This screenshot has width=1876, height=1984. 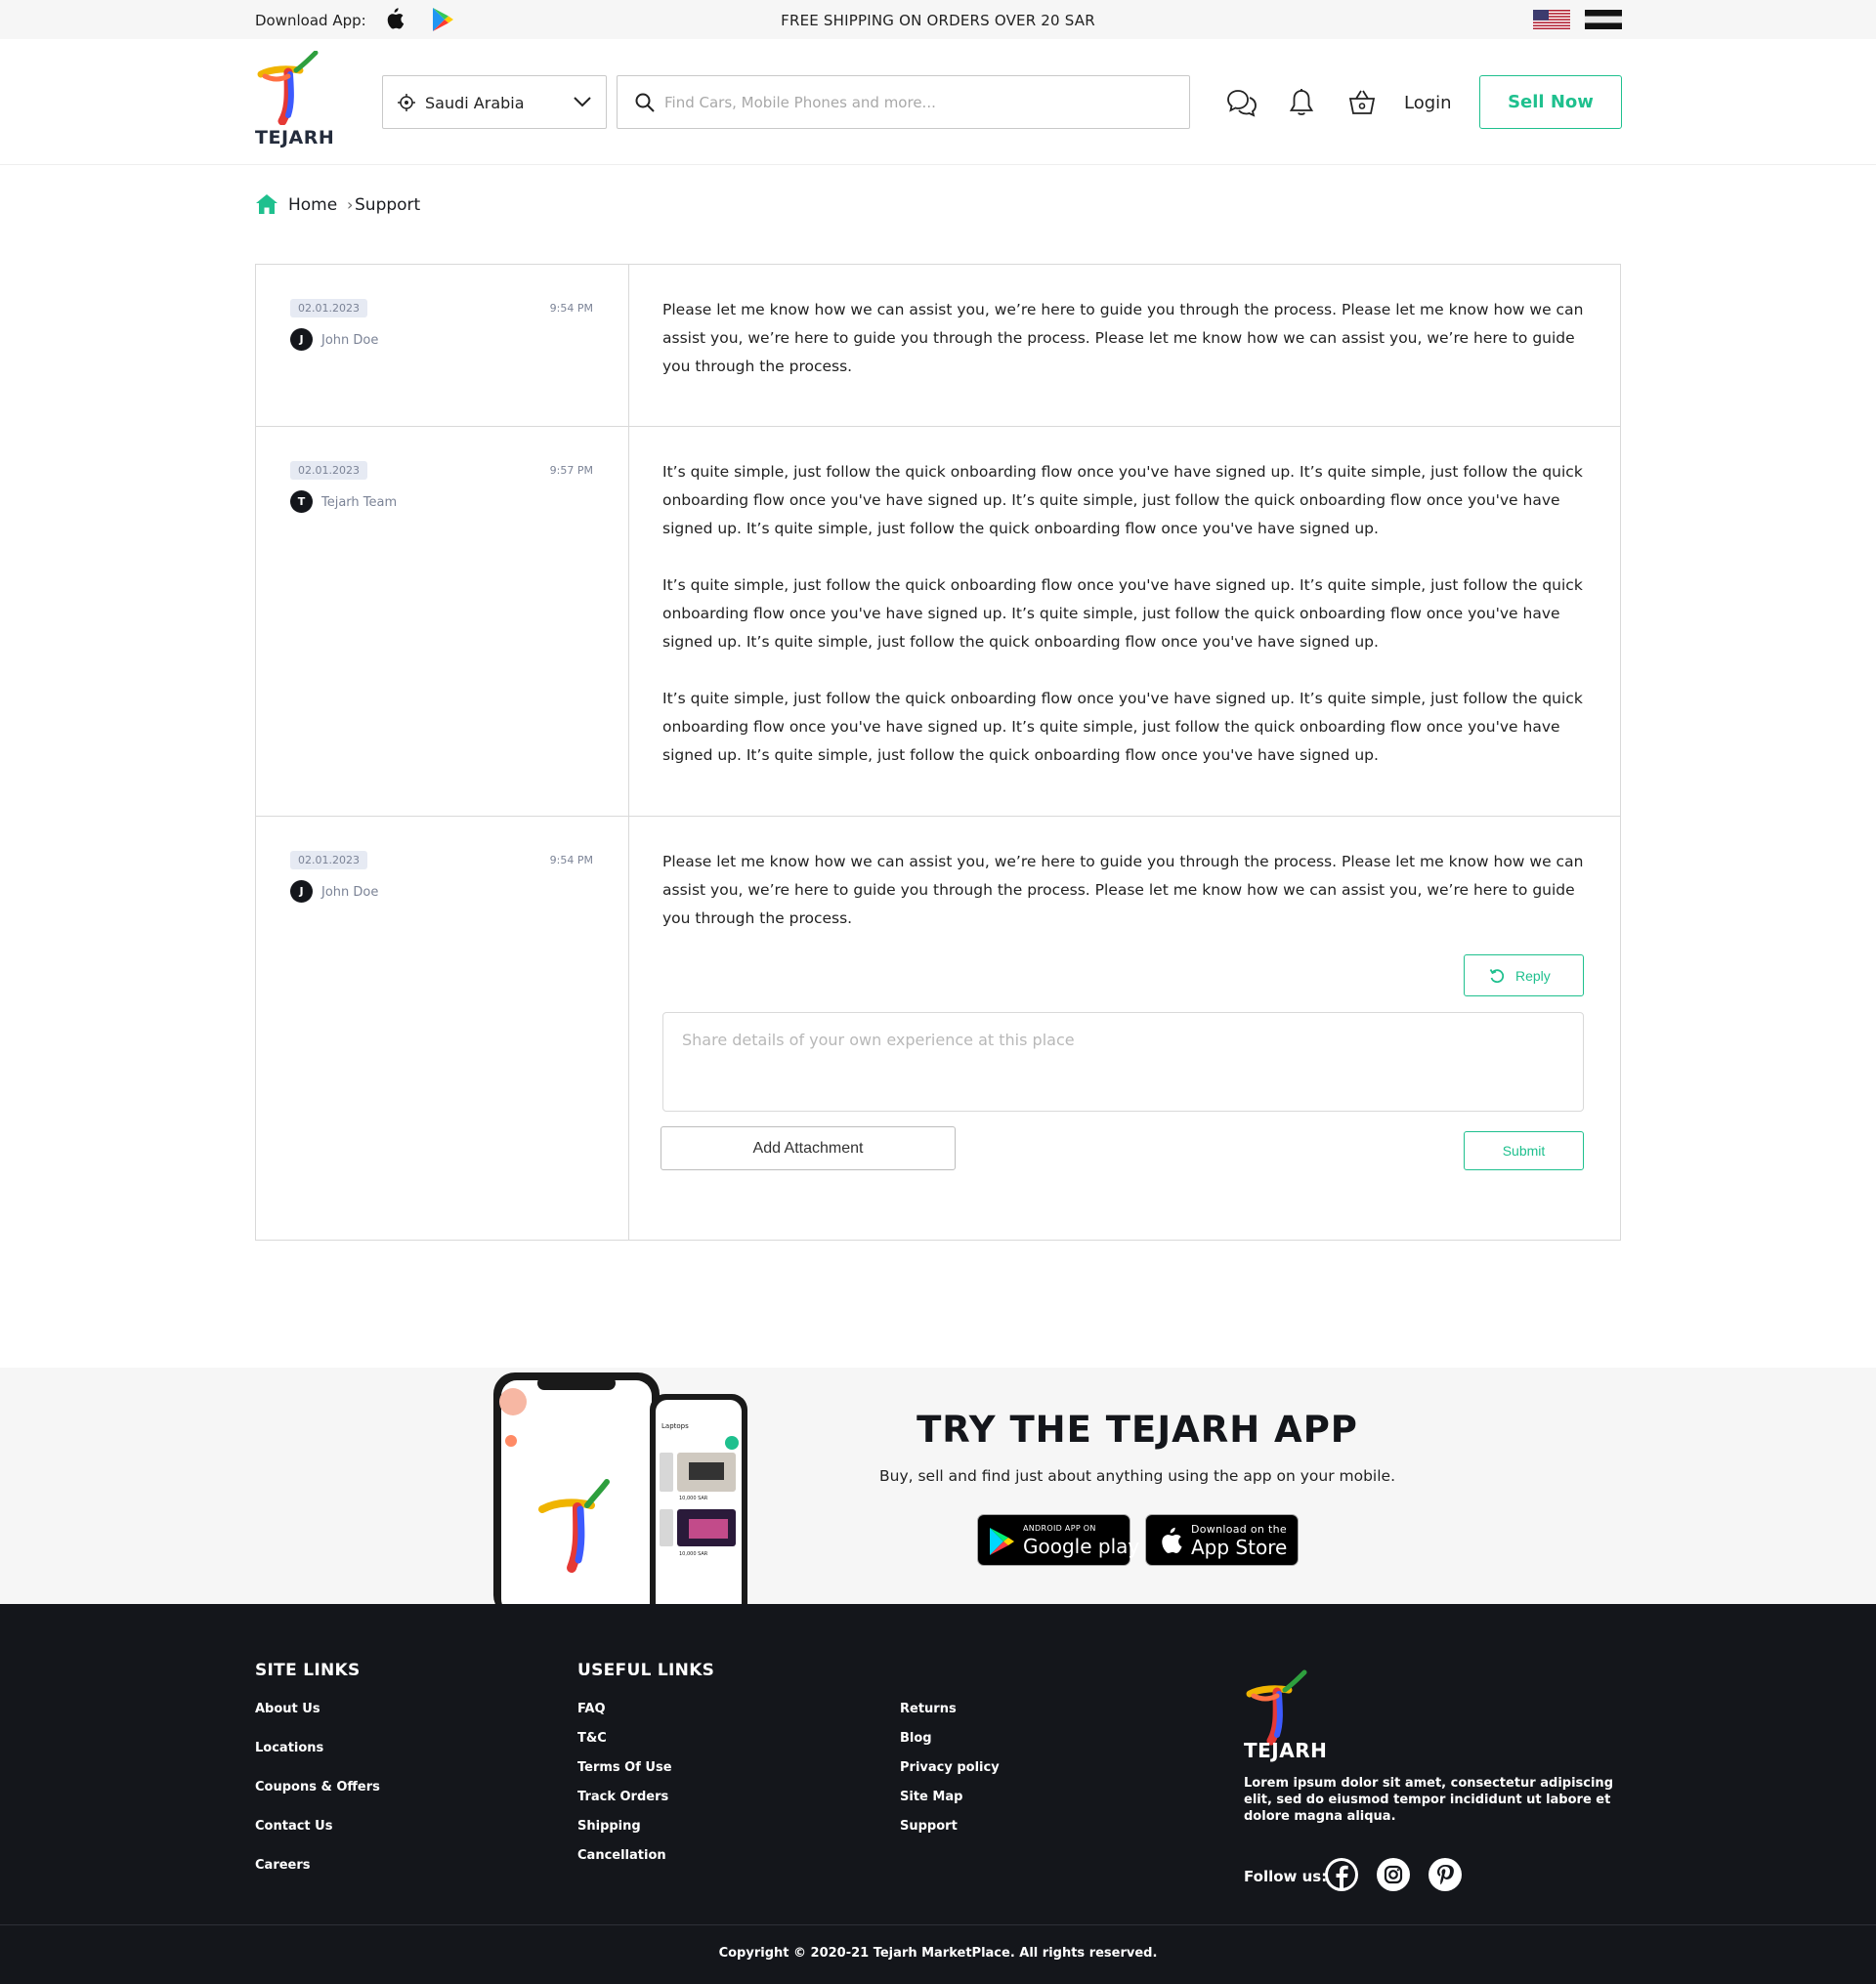 What do you see at coordinates (1239, 1547) in the screenshot?
I see `app-store-large-text: App Store` at bounding box center [1239, 1547].